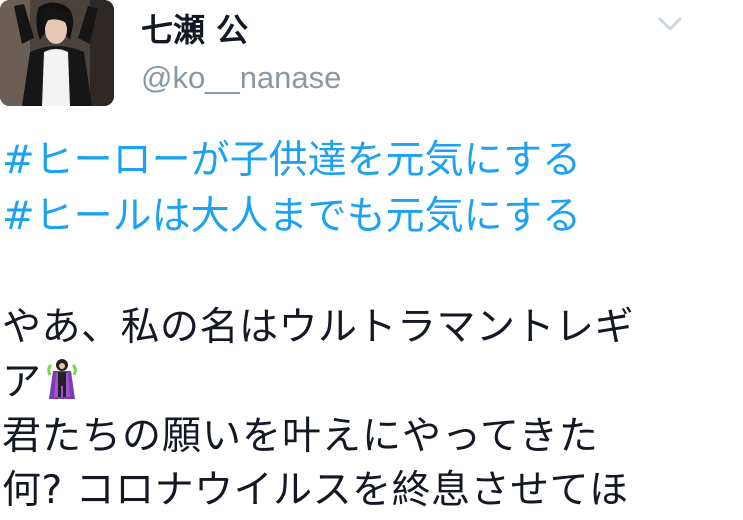  I want to click on tweet-text-fragment: ア, so click(22, 382).